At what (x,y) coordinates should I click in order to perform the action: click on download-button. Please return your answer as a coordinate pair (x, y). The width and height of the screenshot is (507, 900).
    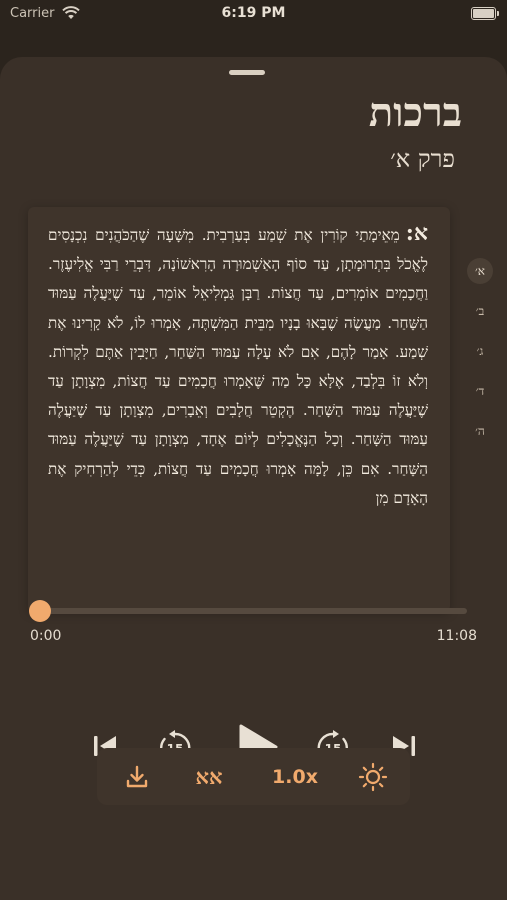
    Looking at the image, I should click on (137, 776).